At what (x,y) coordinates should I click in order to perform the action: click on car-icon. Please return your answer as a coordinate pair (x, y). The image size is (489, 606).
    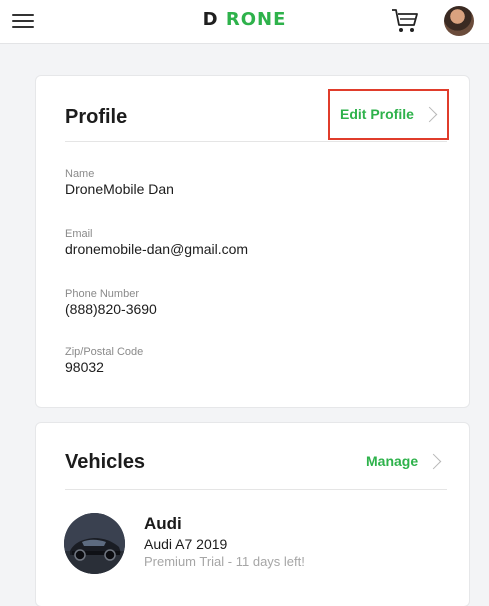
    Looking at the image, I should click on (94, 543).